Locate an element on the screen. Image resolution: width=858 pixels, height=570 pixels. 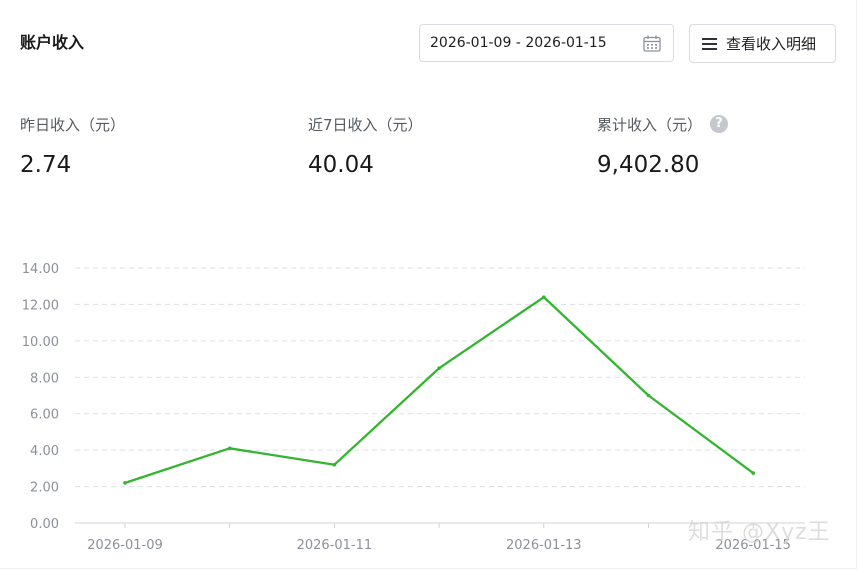
stat-label: 累计收入（元） is located at coordinates (650, 124).